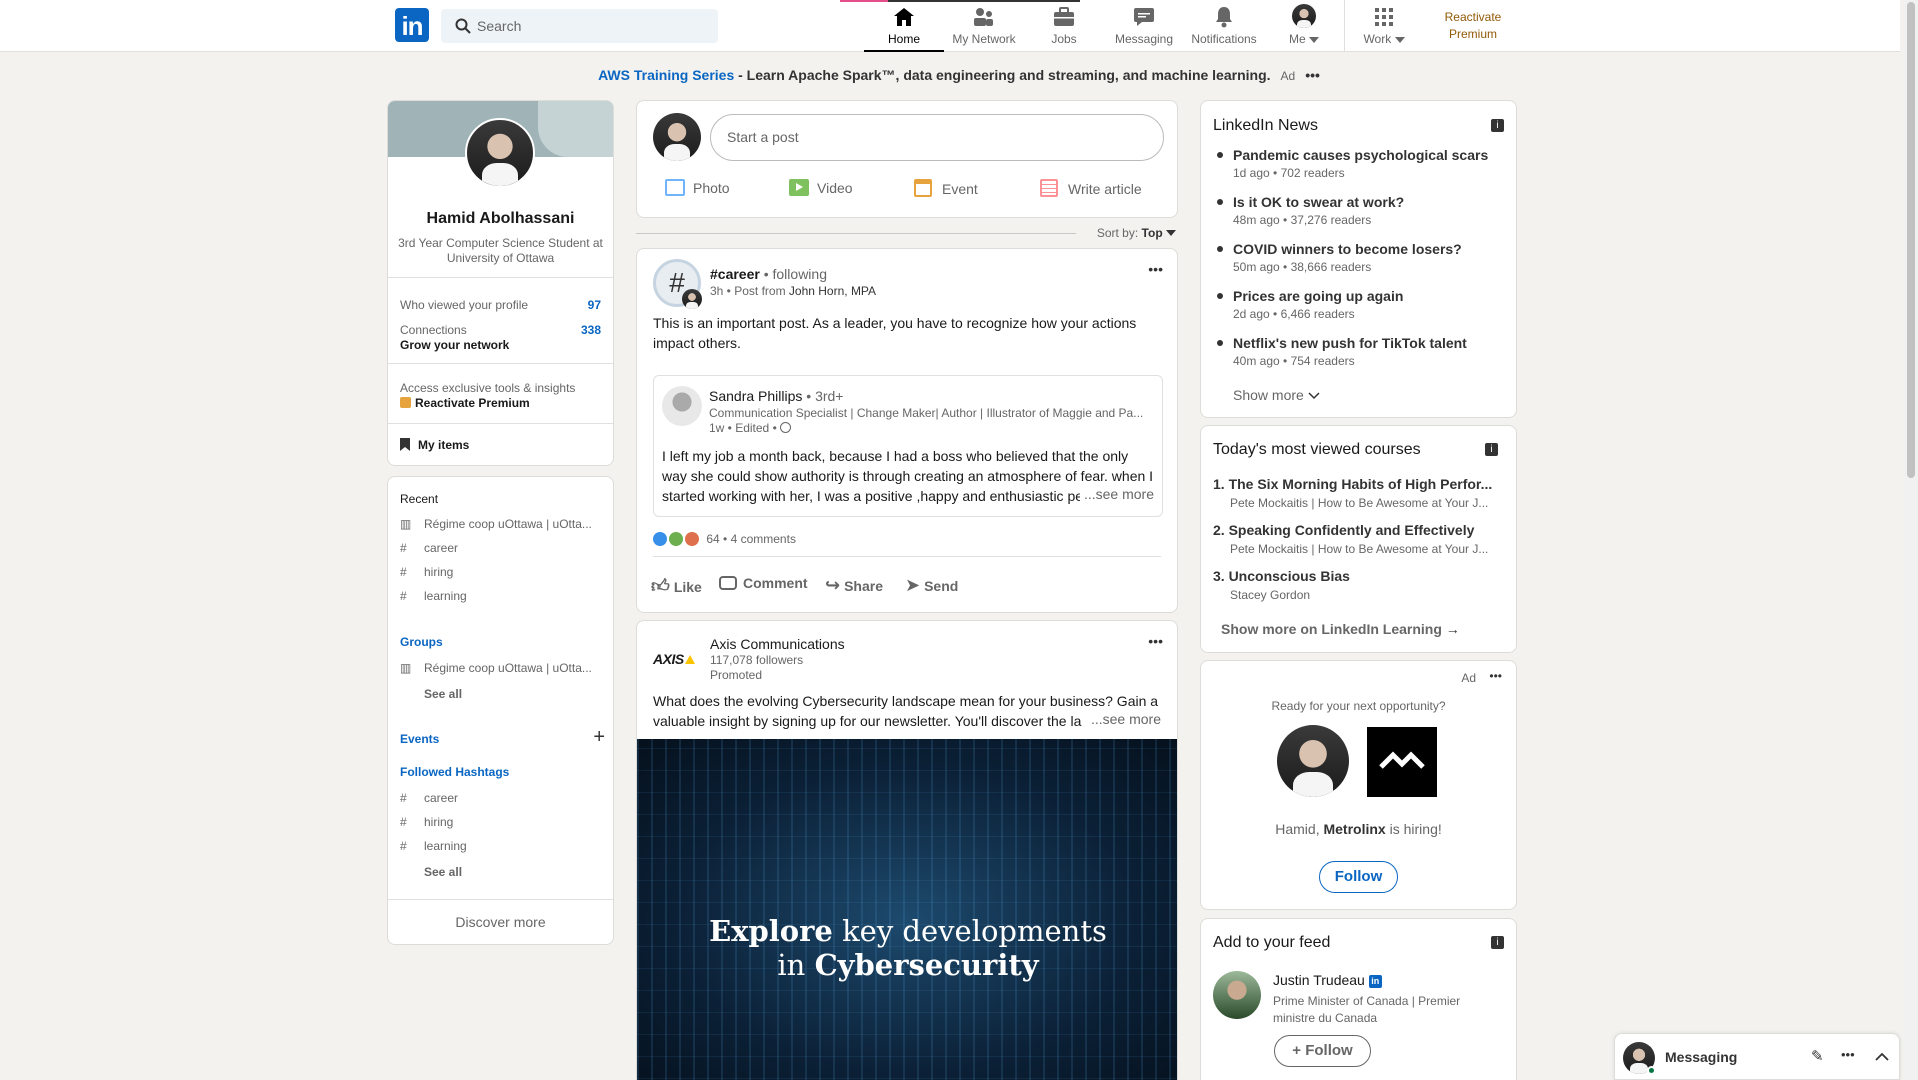 This screenshot has width=1918, height=1080. What do you see at coordinates (500, 219) in the screenshot?
I see `profile-name: Hamid Abolhassani` at bounding box center [500, 219].